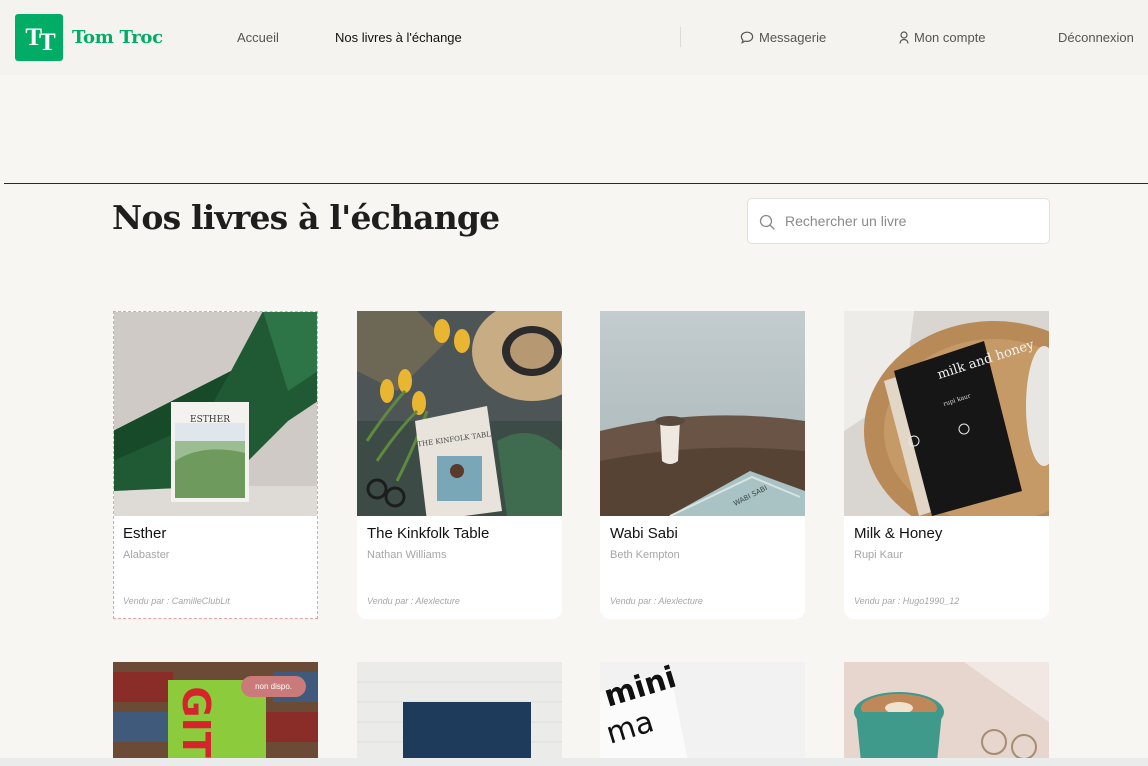  Describe the element at coordinates (146, 555) in the screenshot. I see `book-author: Alabaster` at that location.